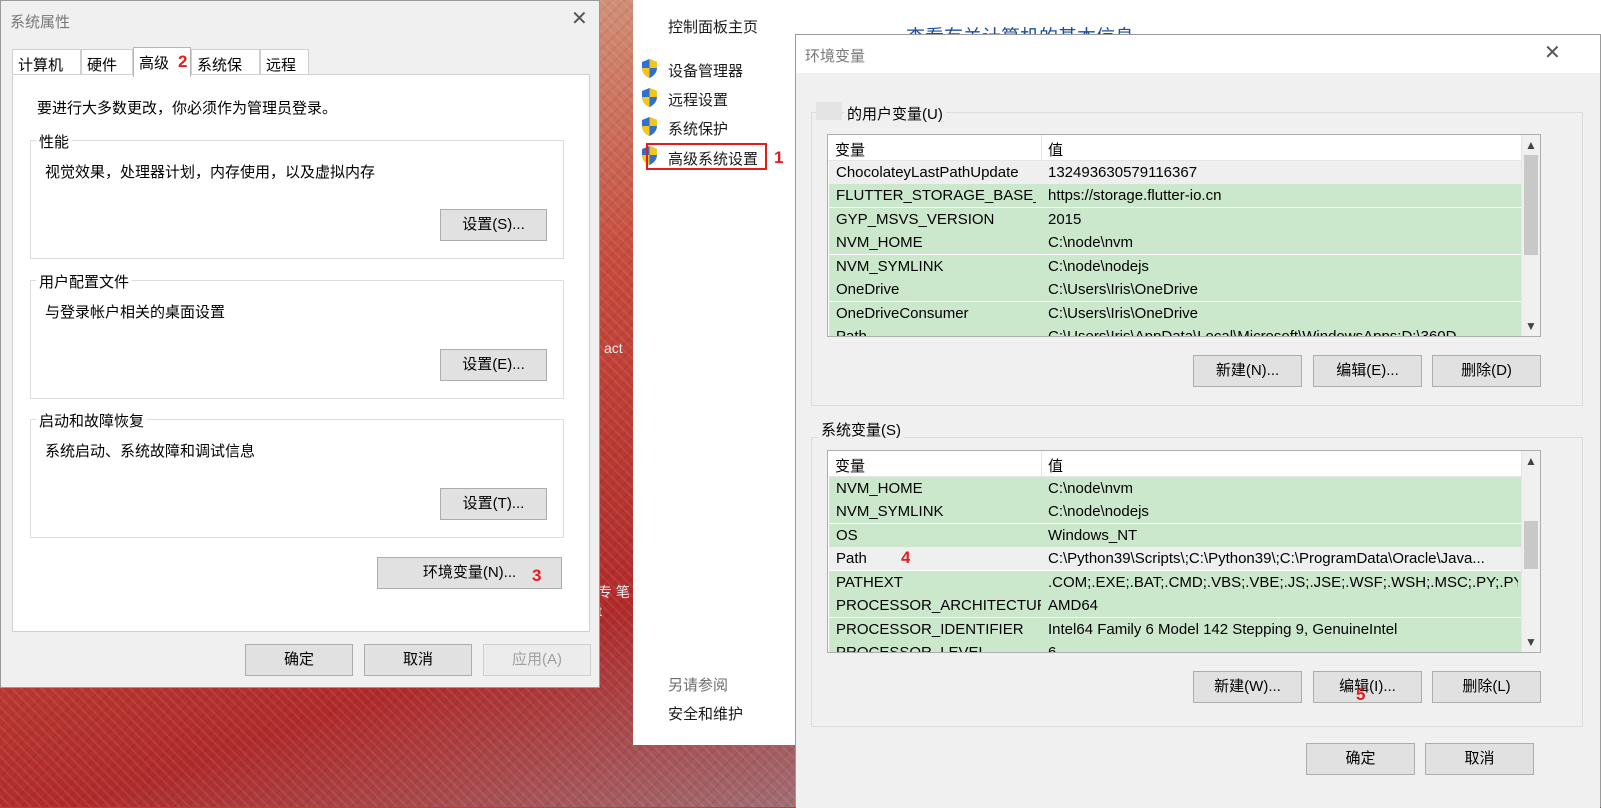 The image size is (1601, 808). I want to click on button-label: 删除(L), so click(1486, 686).